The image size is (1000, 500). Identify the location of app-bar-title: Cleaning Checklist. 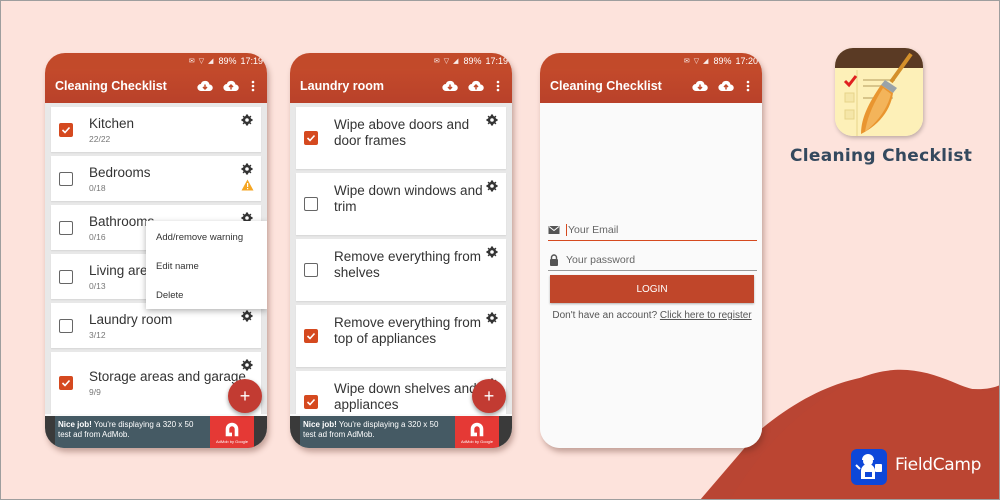
(606, 86).